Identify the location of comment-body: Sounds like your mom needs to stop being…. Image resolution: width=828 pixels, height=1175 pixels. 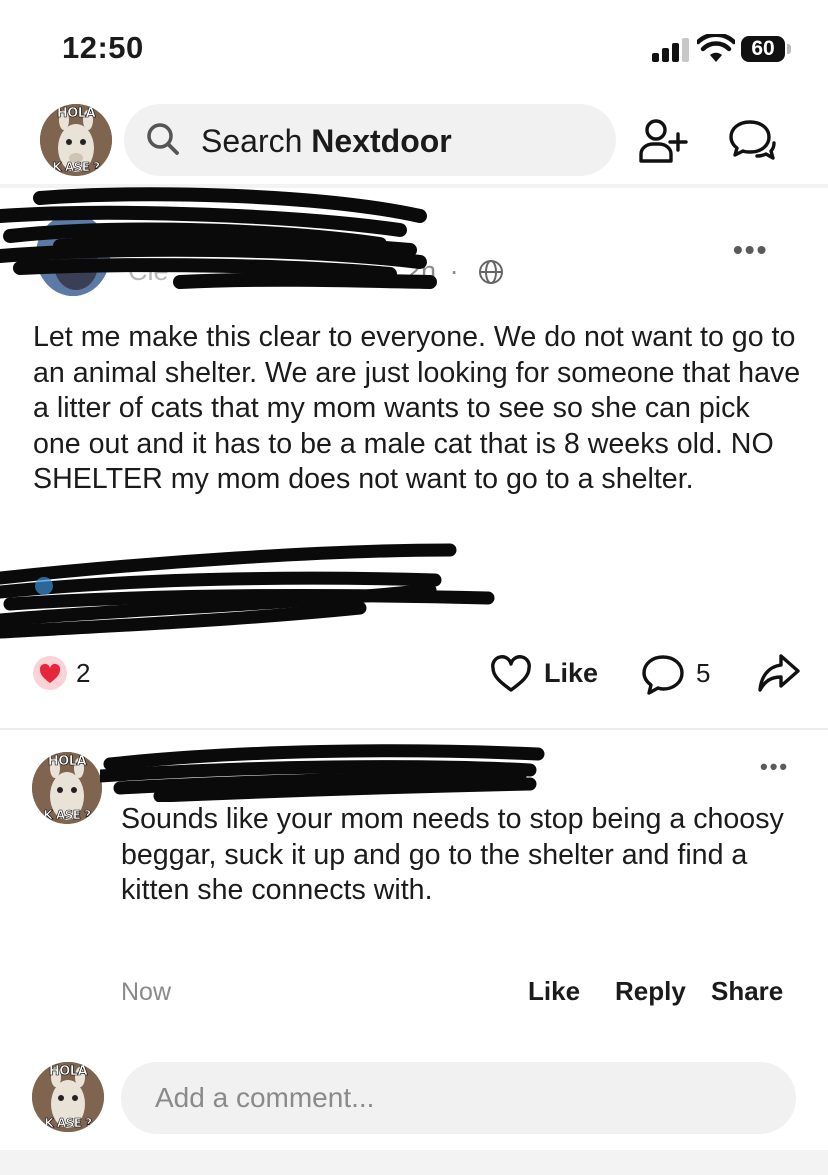
(452, 855).